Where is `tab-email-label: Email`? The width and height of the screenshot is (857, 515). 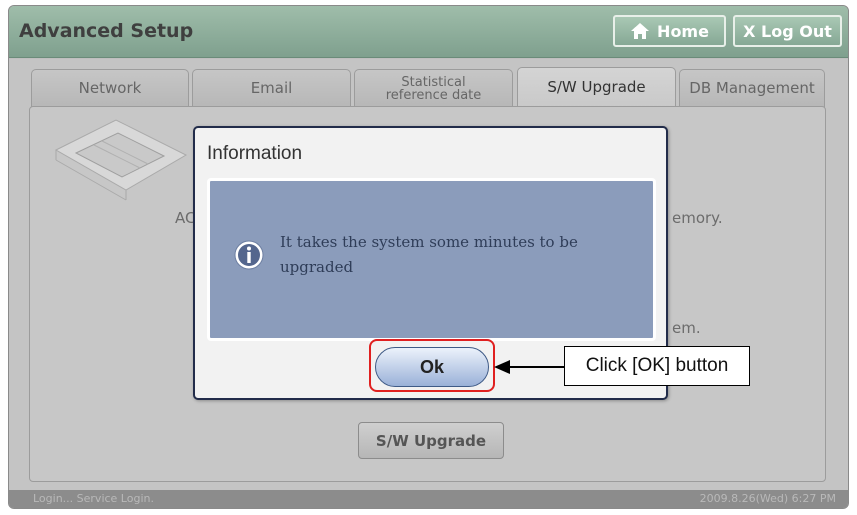 tab-email-label: Email is located at coordinates (271, 88).